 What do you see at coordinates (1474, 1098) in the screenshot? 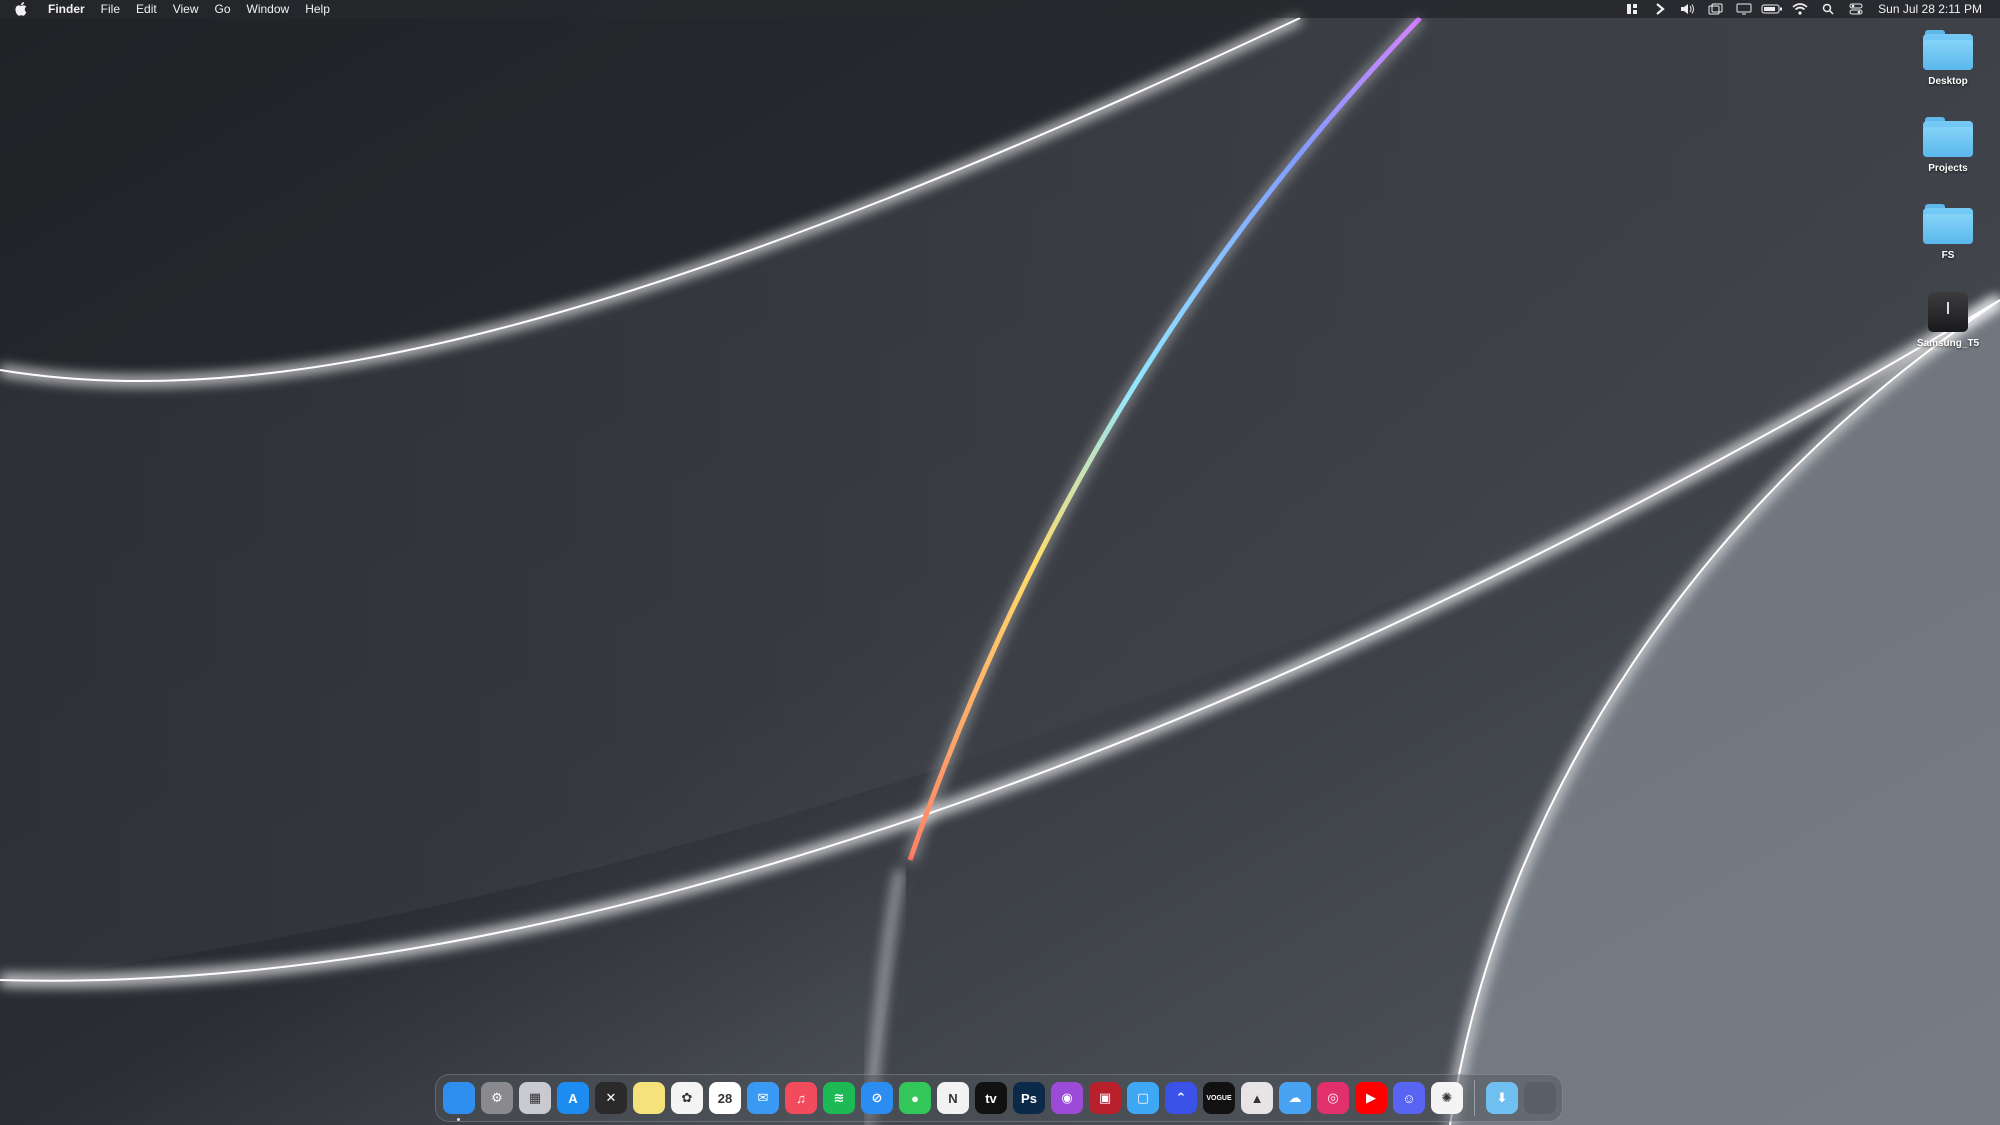
I see `dock-separator` at bounding box center [1474, 1098].